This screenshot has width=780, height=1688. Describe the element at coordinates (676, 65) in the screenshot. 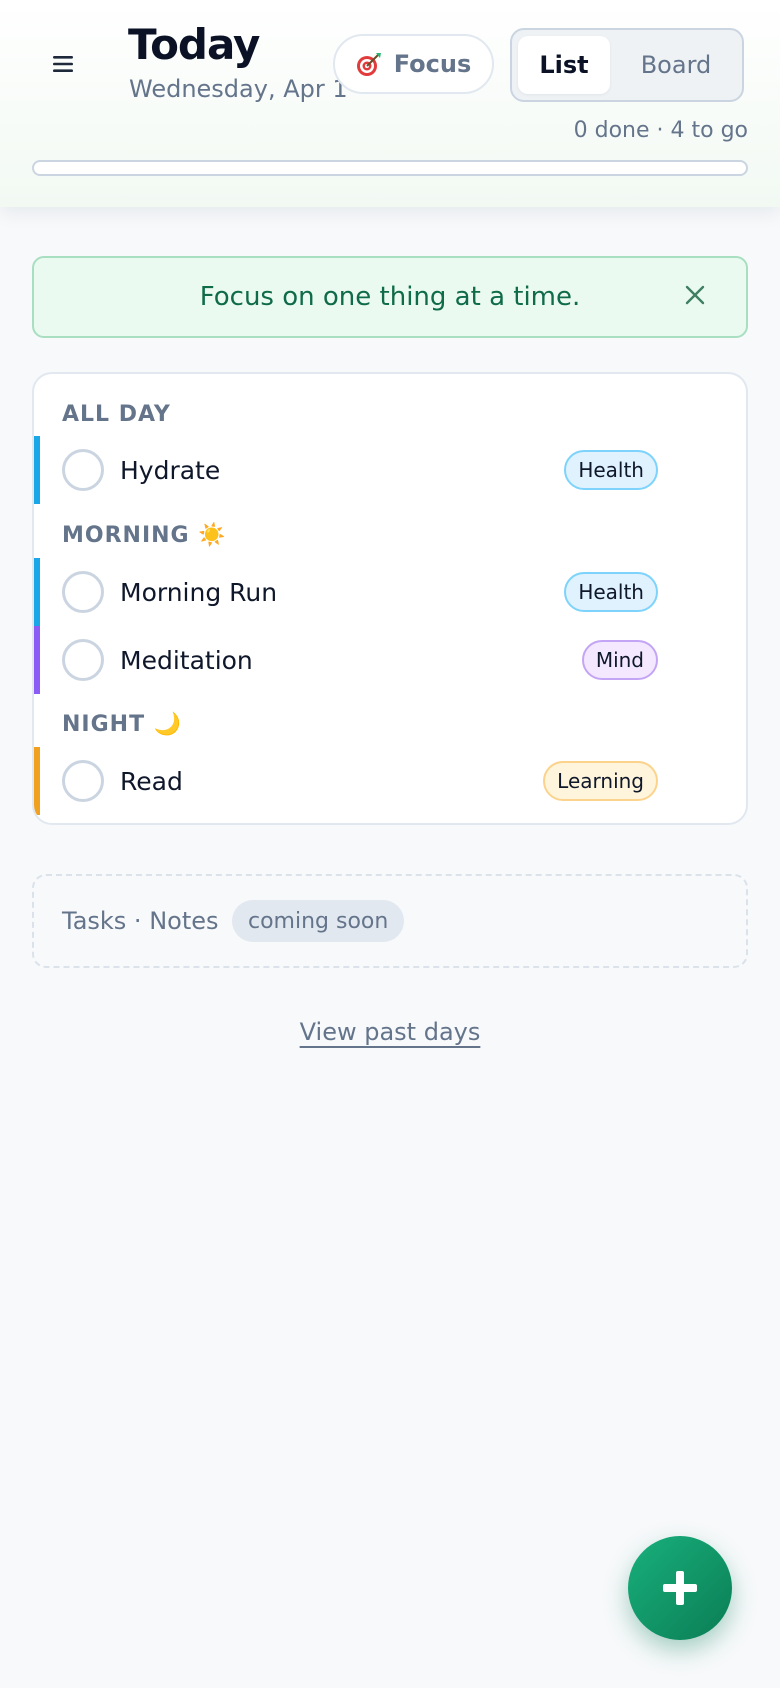

I see `tab-board: Board` at that location.